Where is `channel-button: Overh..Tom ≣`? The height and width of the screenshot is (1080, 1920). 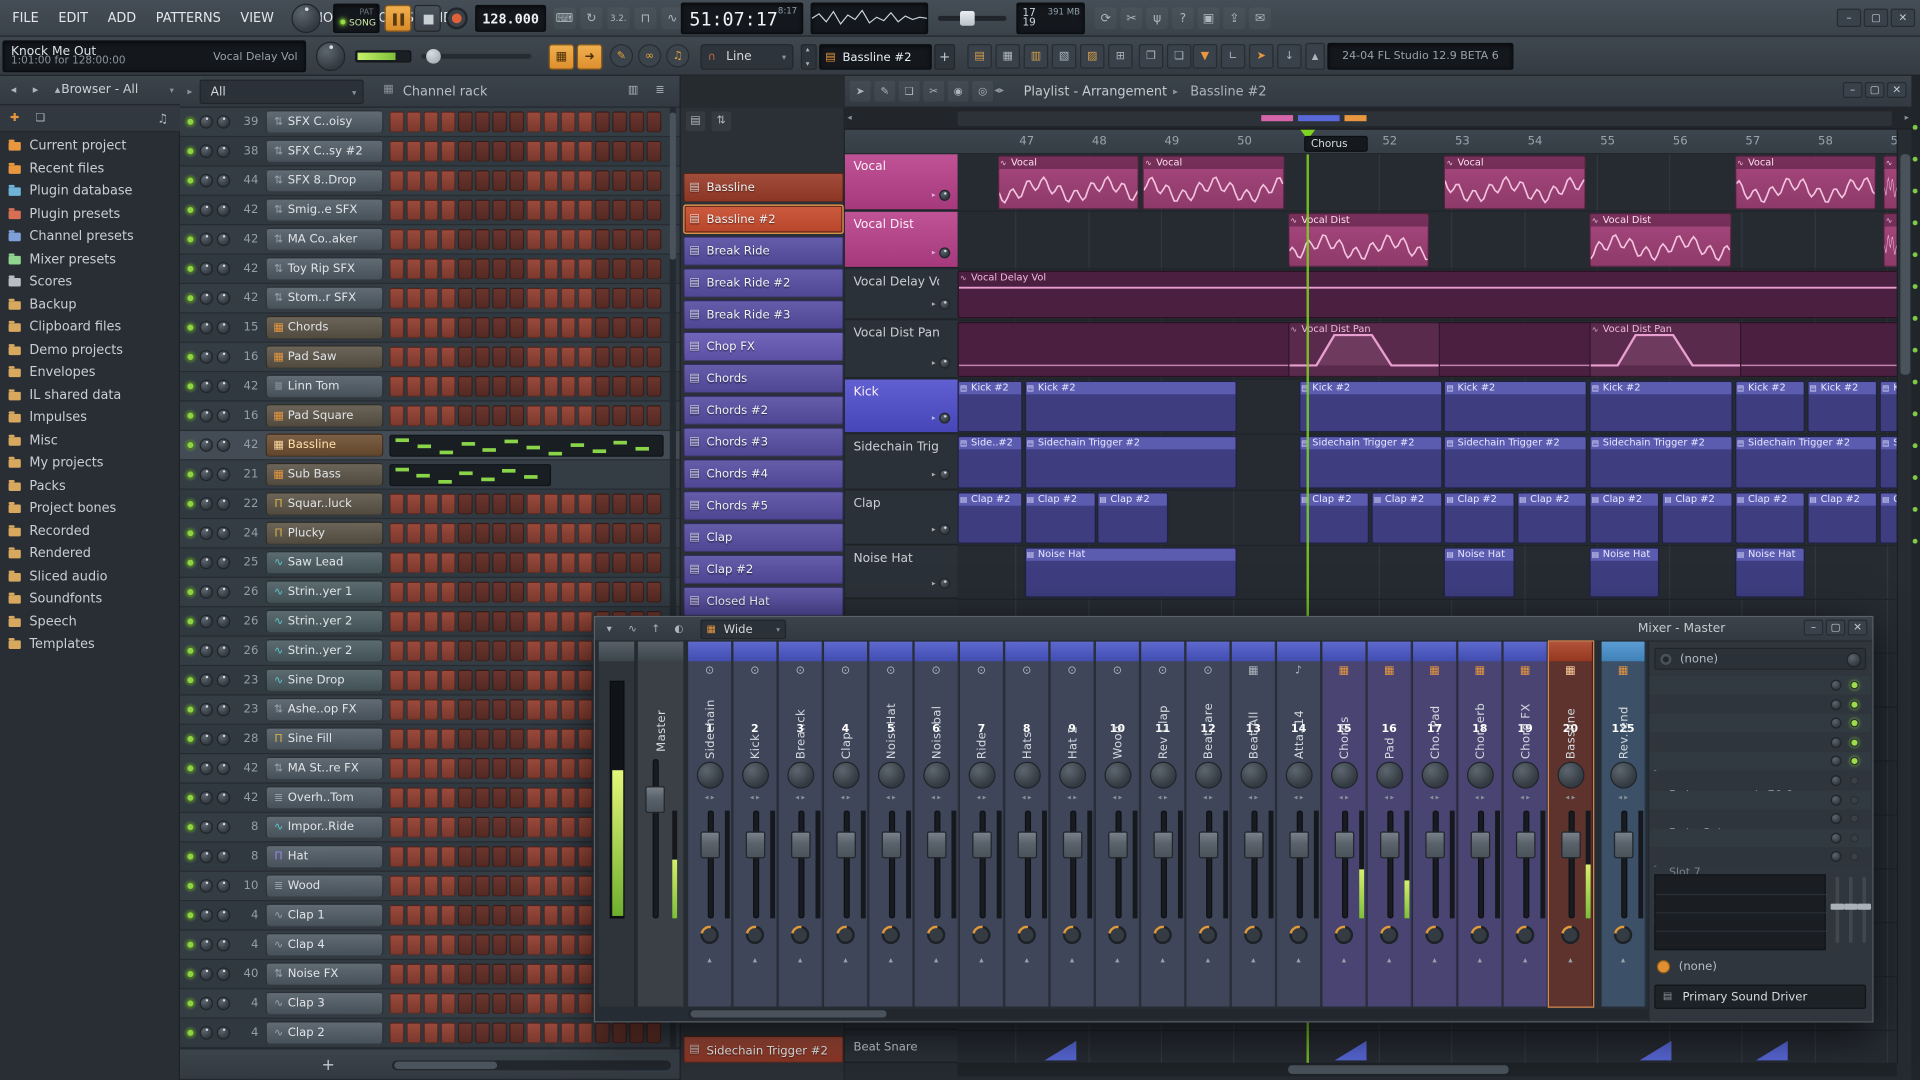
channel-button: Overh..Tom ≣ is located at coordinates (324, 798).